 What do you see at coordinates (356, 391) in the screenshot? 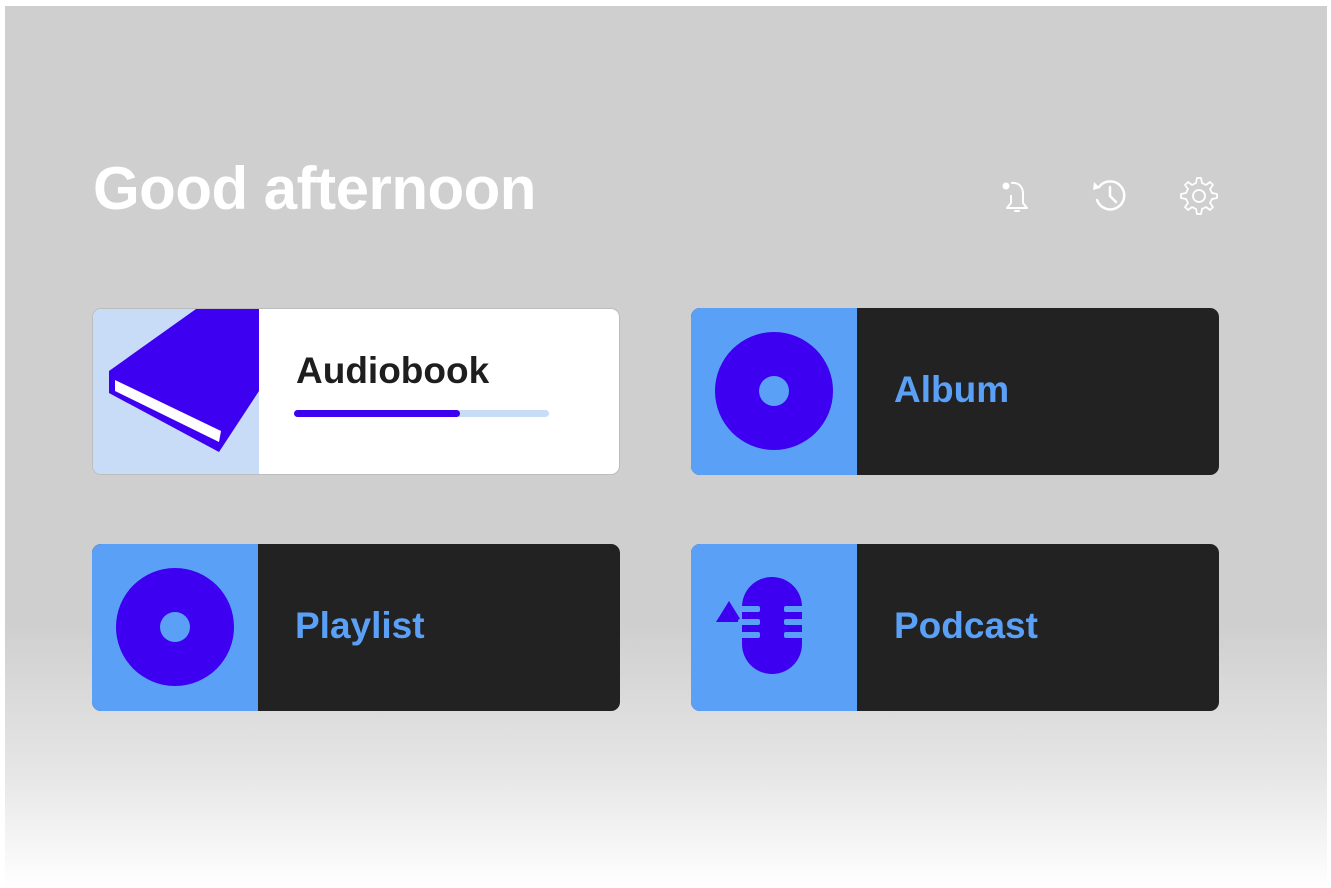
I see `audiobook-card: Audiobook` at bounding box center [356, 391].